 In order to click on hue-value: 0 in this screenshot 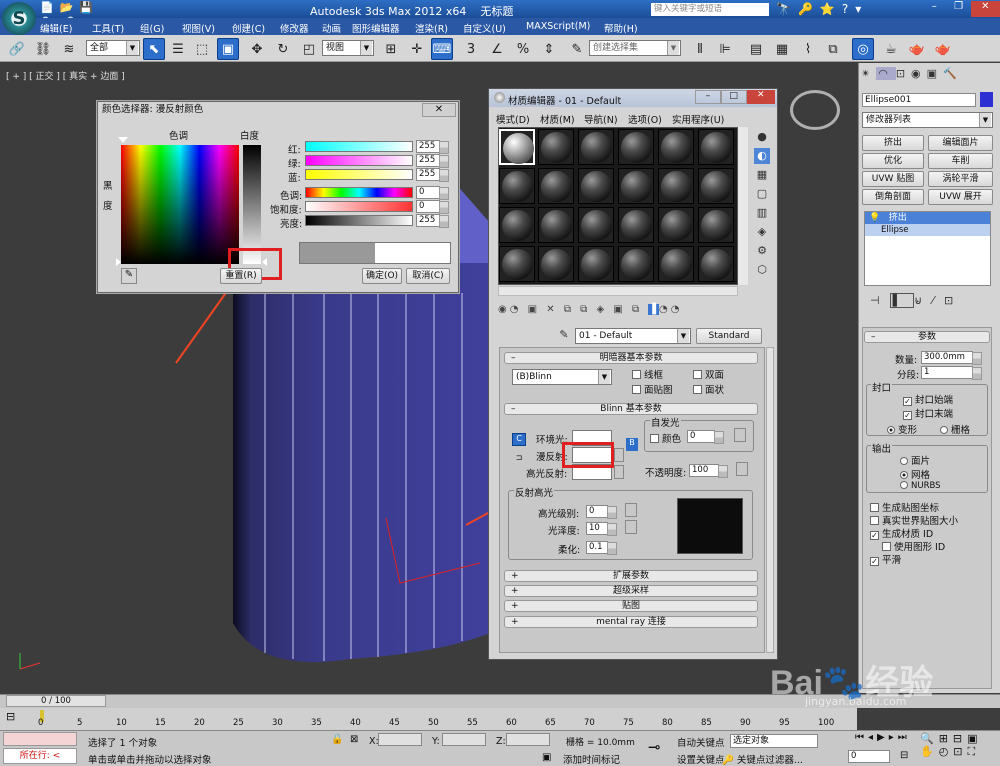, I will do `click(432, 193)`.